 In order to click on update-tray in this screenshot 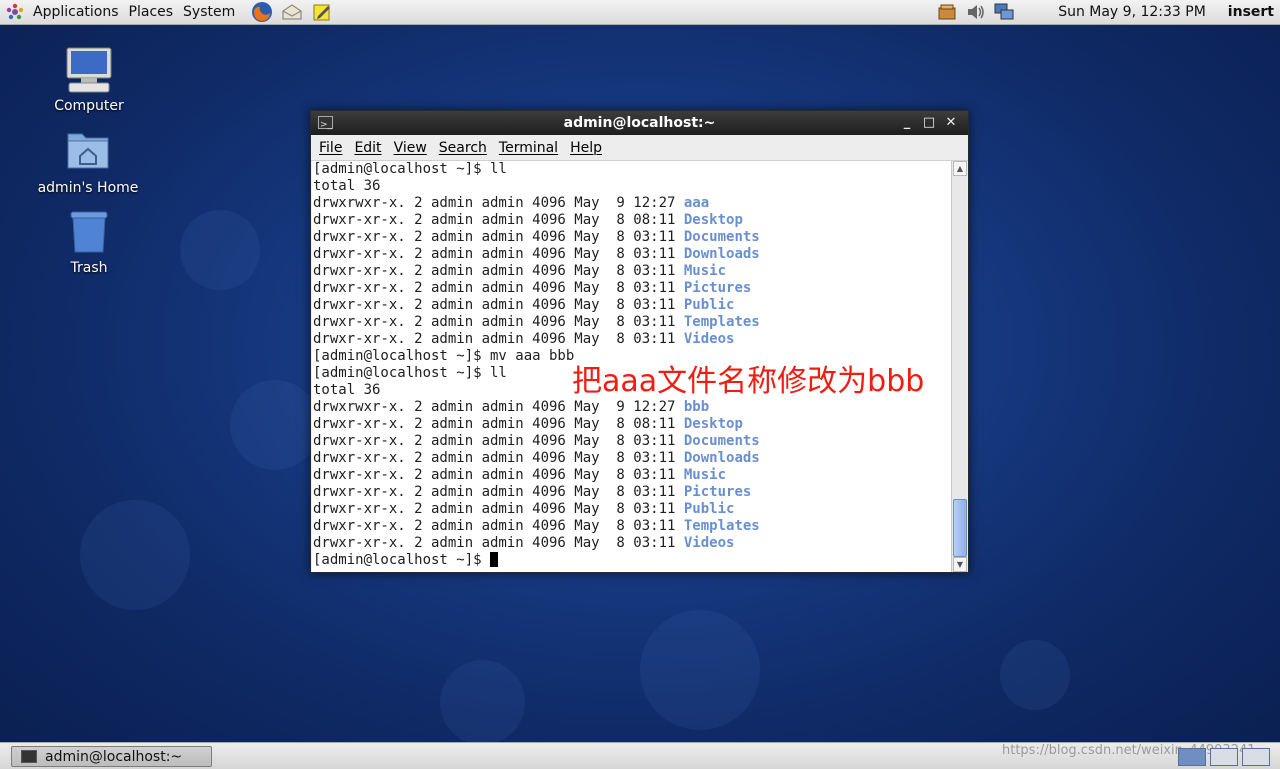, I will do `click(948, 12)`.